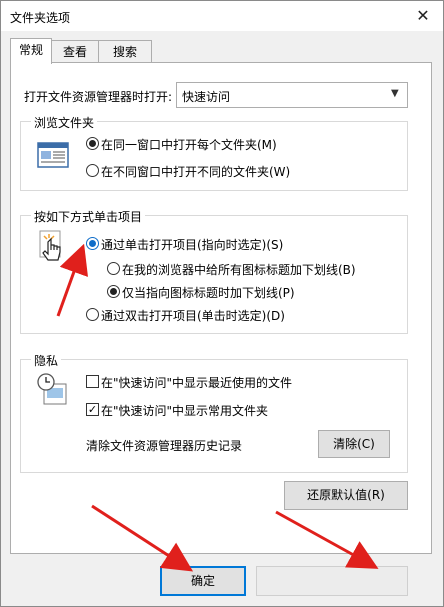 This screenshot has height=607, width=444. What do you see at coordinates (53, 248) in the screenshot?
I see `hand-pointer-icon` at bounding box center [53, 248].